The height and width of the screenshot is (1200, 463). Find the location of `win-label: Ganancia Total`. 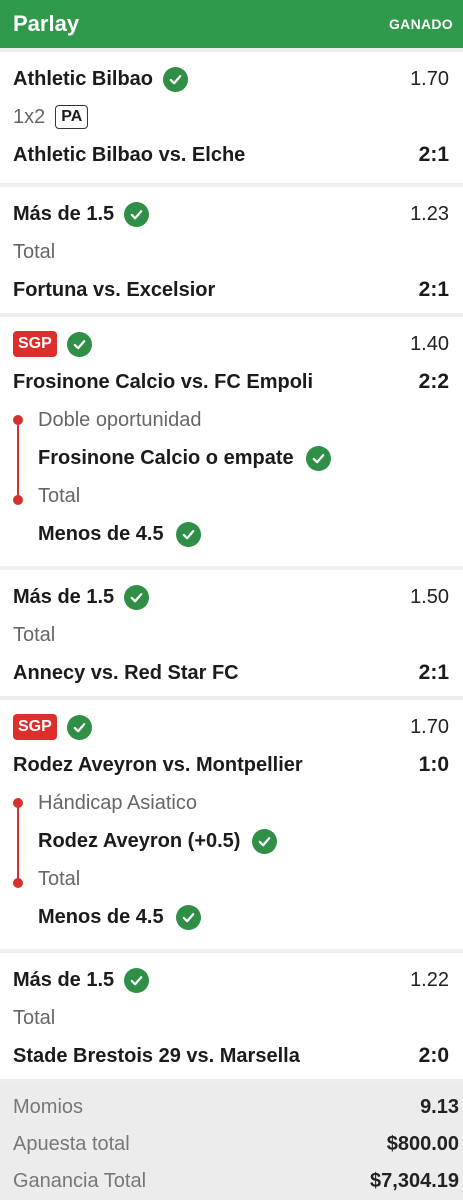

win-label: Ganancia Total is located at coordinates (80, 1181).